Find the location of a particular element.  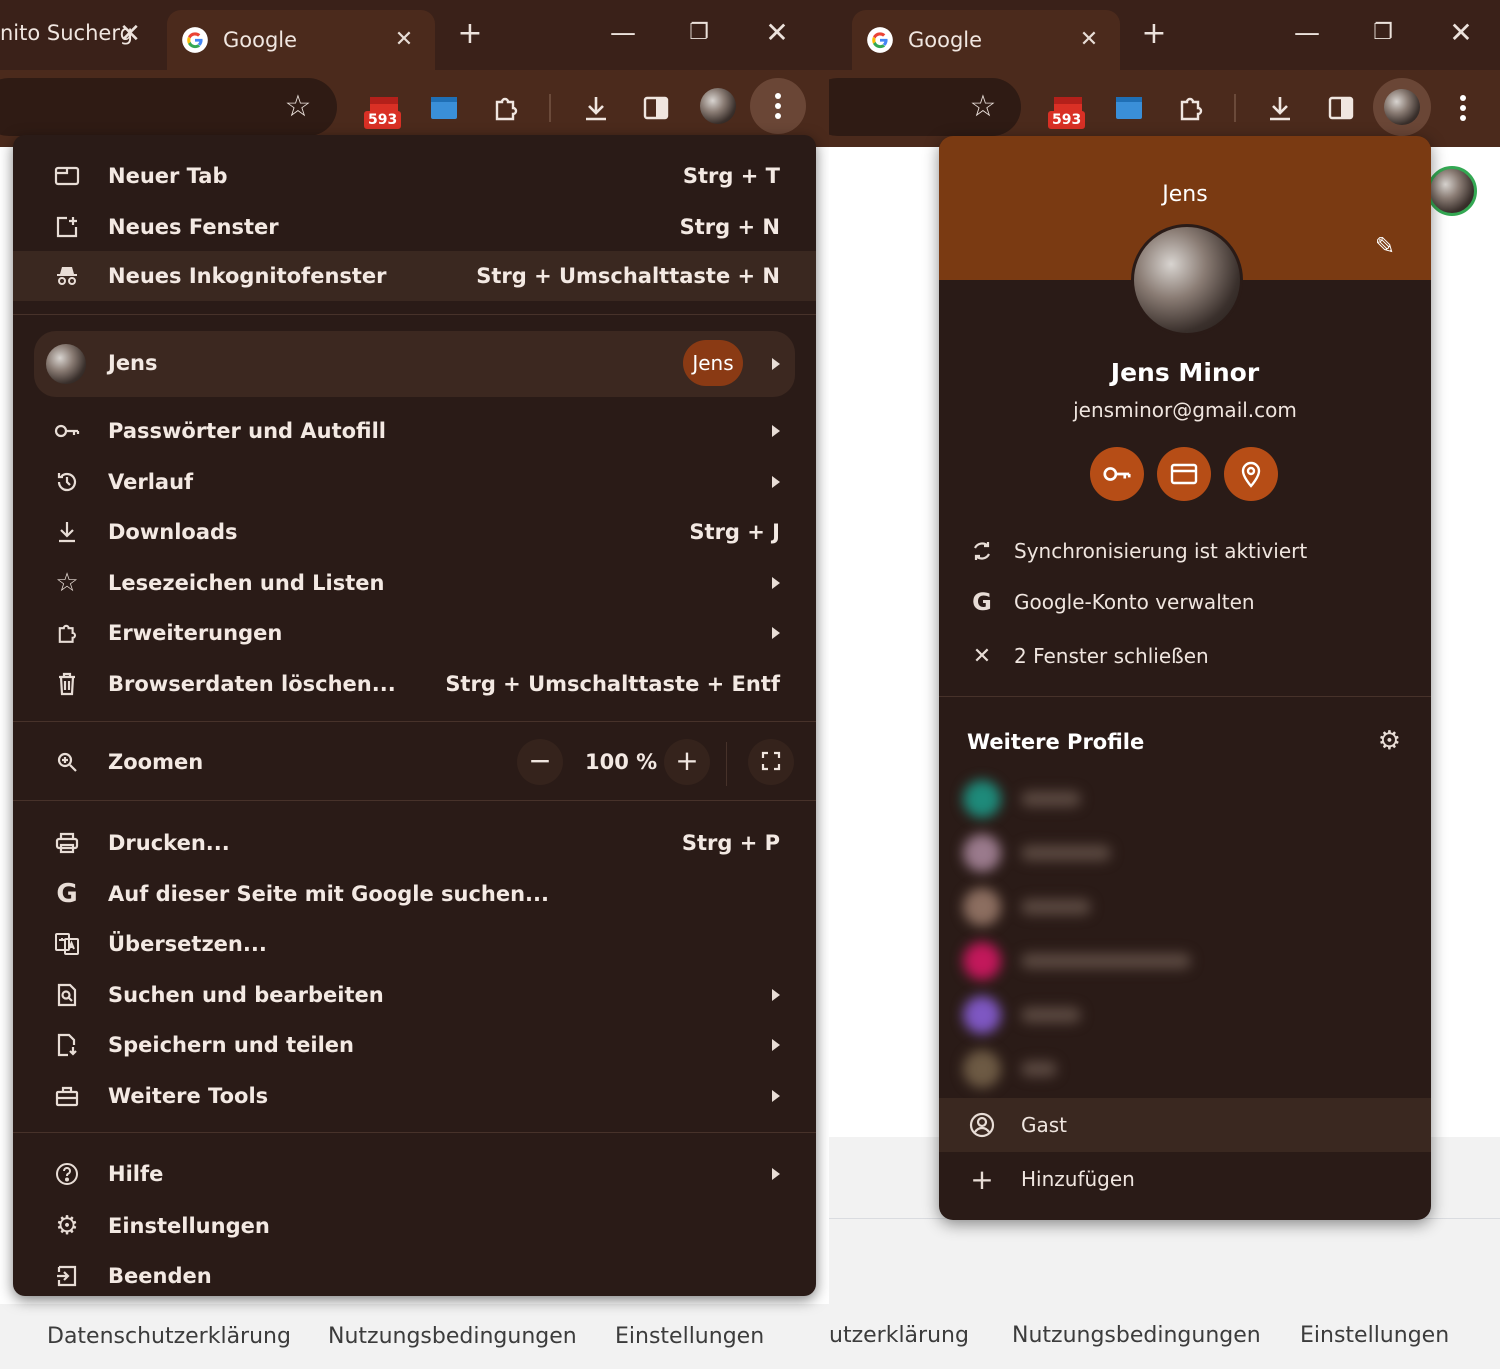

save-share-icon is located at coordinates (67, 1045).